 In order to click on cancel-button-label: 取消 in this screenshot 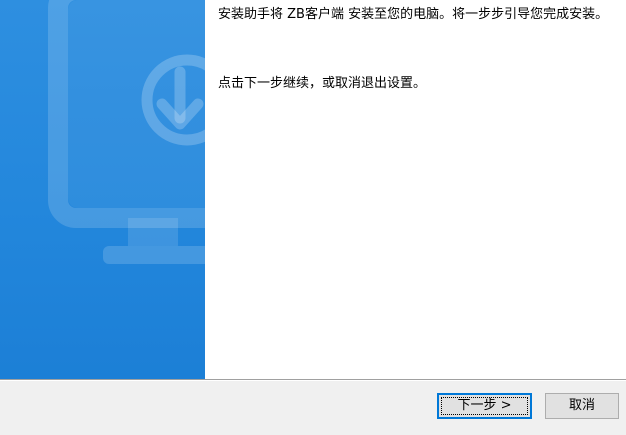, I will do `click(581, 405)`.